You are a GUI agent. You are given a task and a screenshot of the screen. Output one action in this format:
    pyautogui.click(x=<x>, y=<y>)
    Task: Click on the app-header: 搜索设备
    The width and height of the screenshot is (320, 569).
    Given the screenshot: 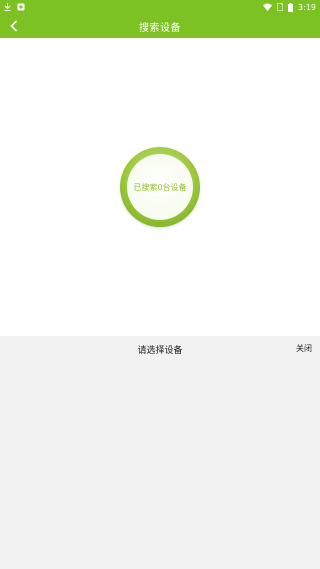 What is the action you would take?
    pyautogui.click(x=160, y=26)
    